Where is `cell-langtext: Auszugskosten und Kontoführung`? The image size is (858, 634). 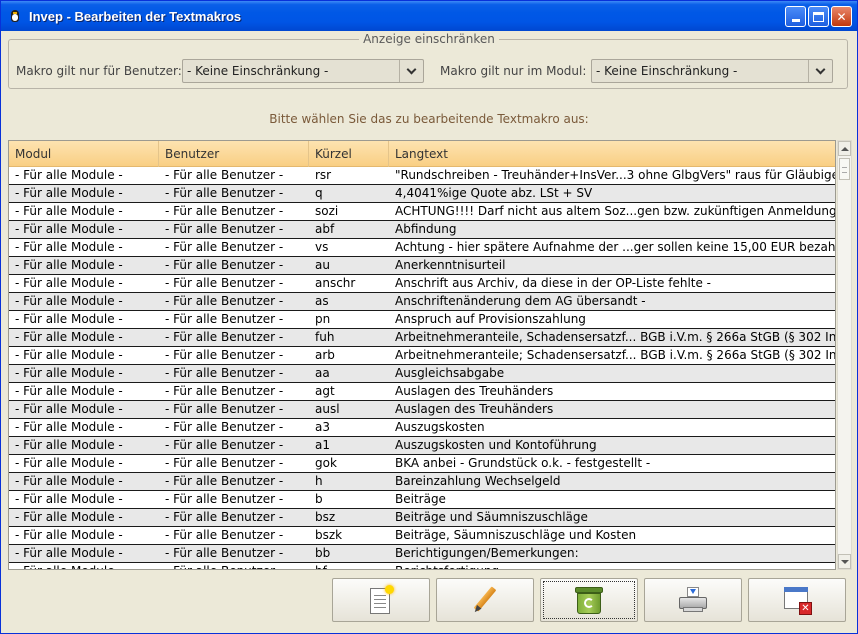
cell-langtext: Auszugskosten und Kontoführung is located at coordinates (496, 445).